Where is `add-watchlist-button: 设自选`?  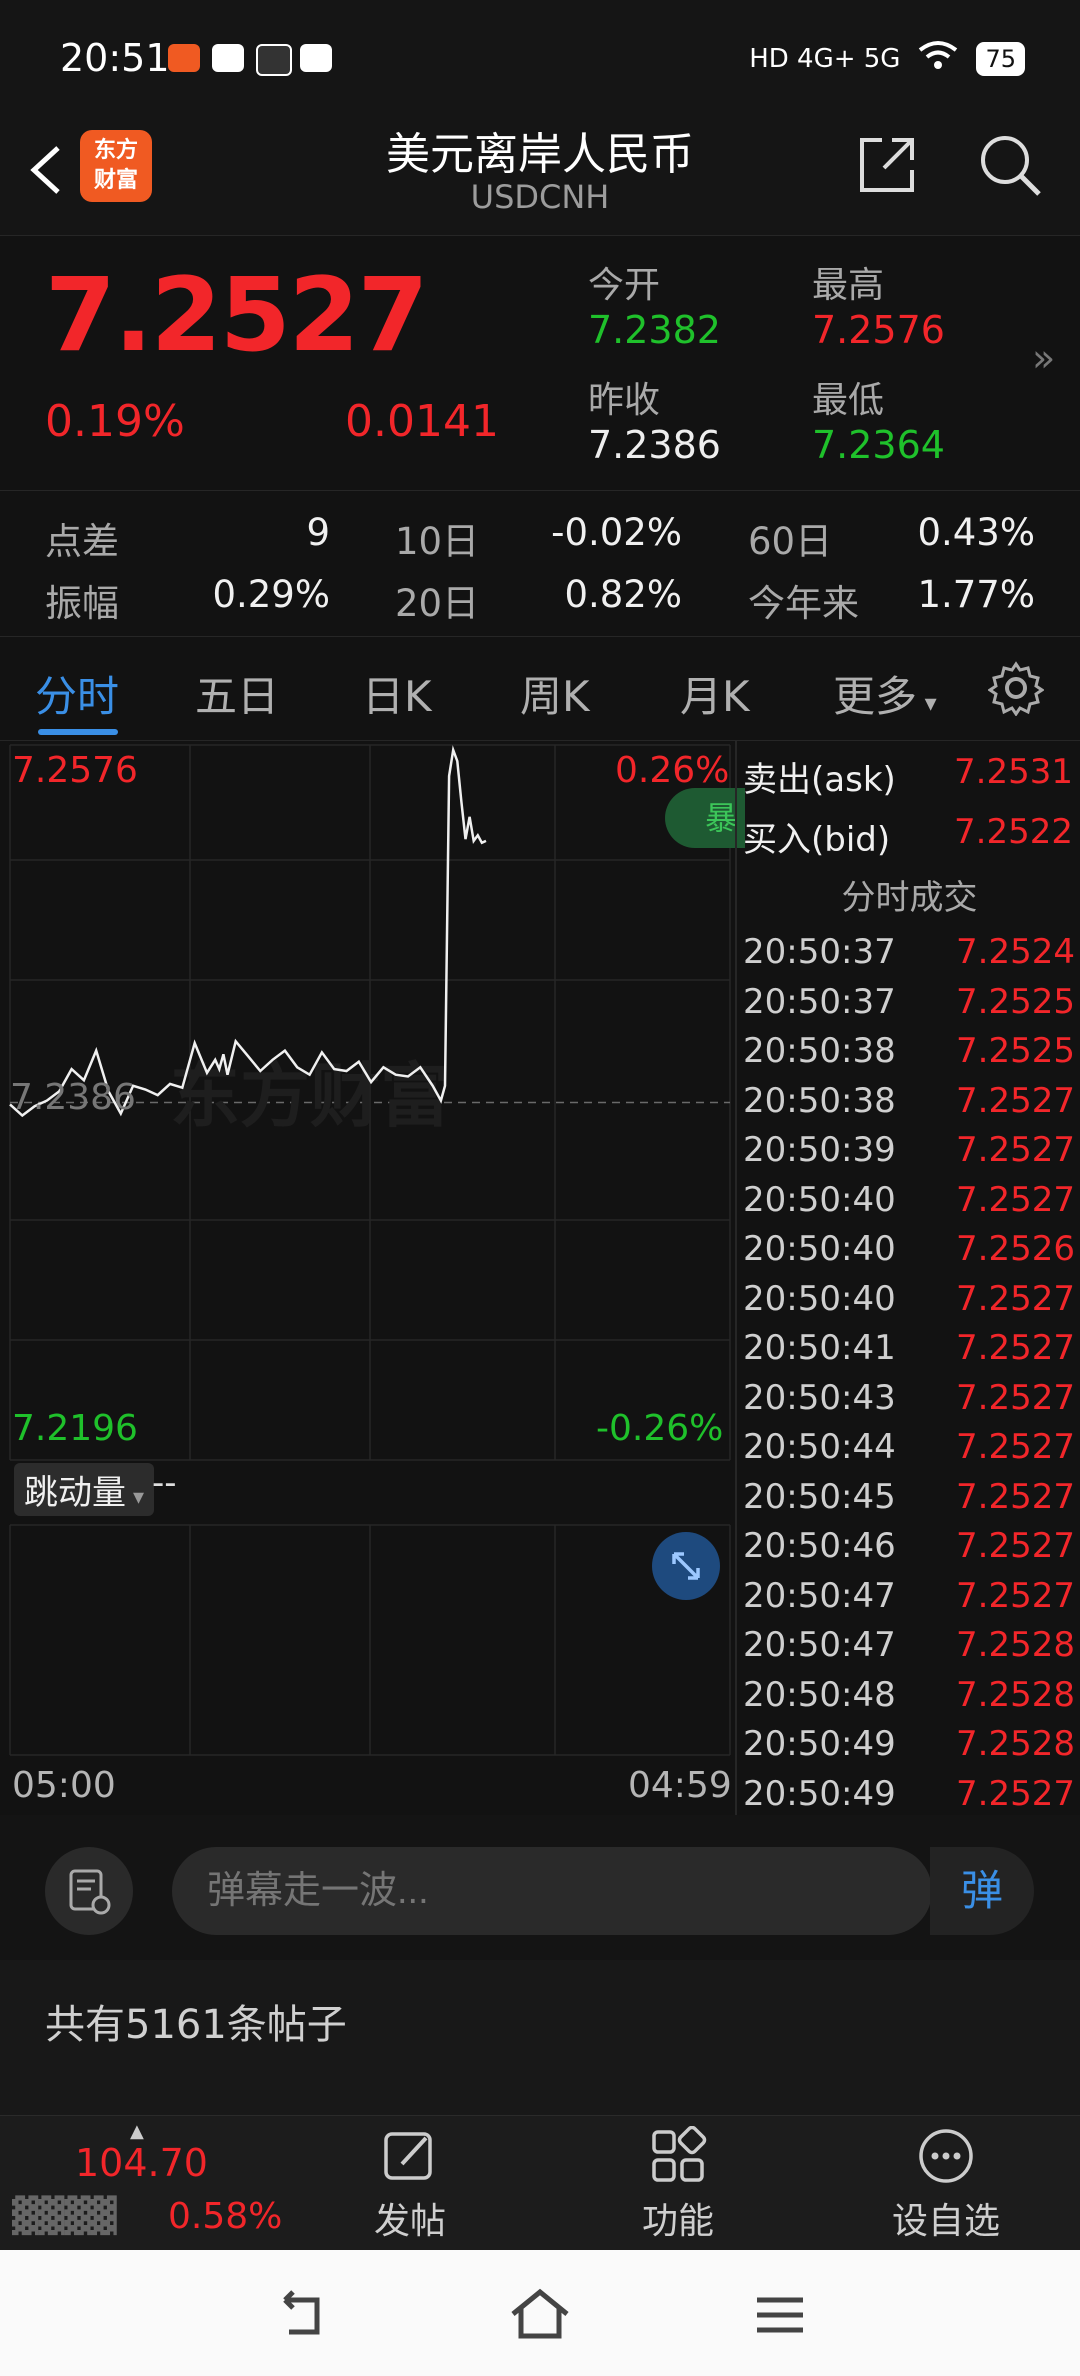 add-watchlist-button: 设自选 is located at coordinates (946, 2185).